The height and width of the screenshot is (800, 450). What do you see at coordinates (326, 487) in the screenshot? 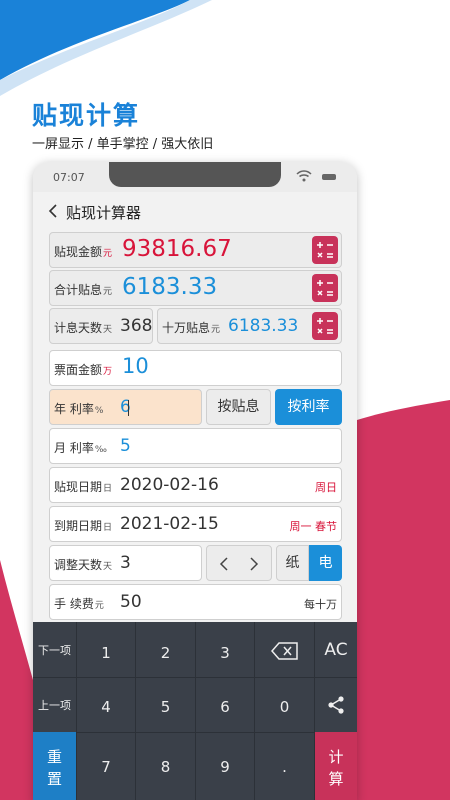
I see `discount-date-weekday: 周日` at bounding box center [326, 487].